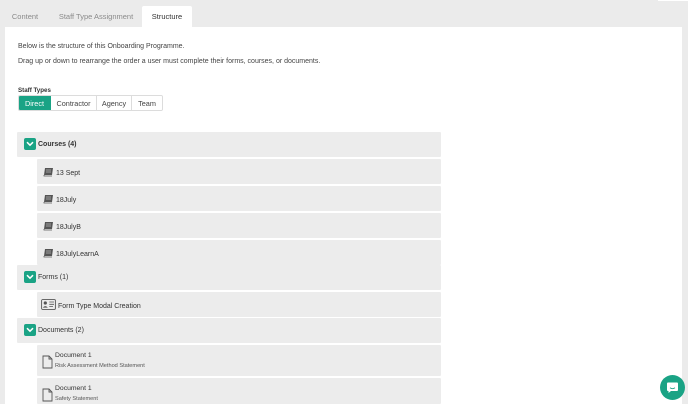 This screenshot has height=404, width=688. What do you see at coordinates (344, 13) in the screenshot?
I see `tab-bar: Content Staff Type Assignment Structure` at bounding box center [344, 13].